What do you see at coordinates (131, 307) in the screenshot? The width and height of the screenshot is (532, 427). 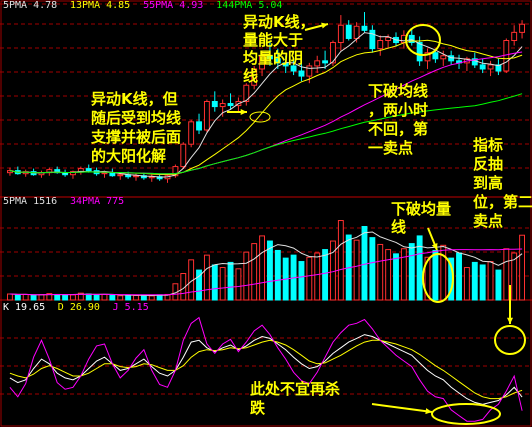 I see `legend-j: J 5.15` at bounding box center [131, 307].